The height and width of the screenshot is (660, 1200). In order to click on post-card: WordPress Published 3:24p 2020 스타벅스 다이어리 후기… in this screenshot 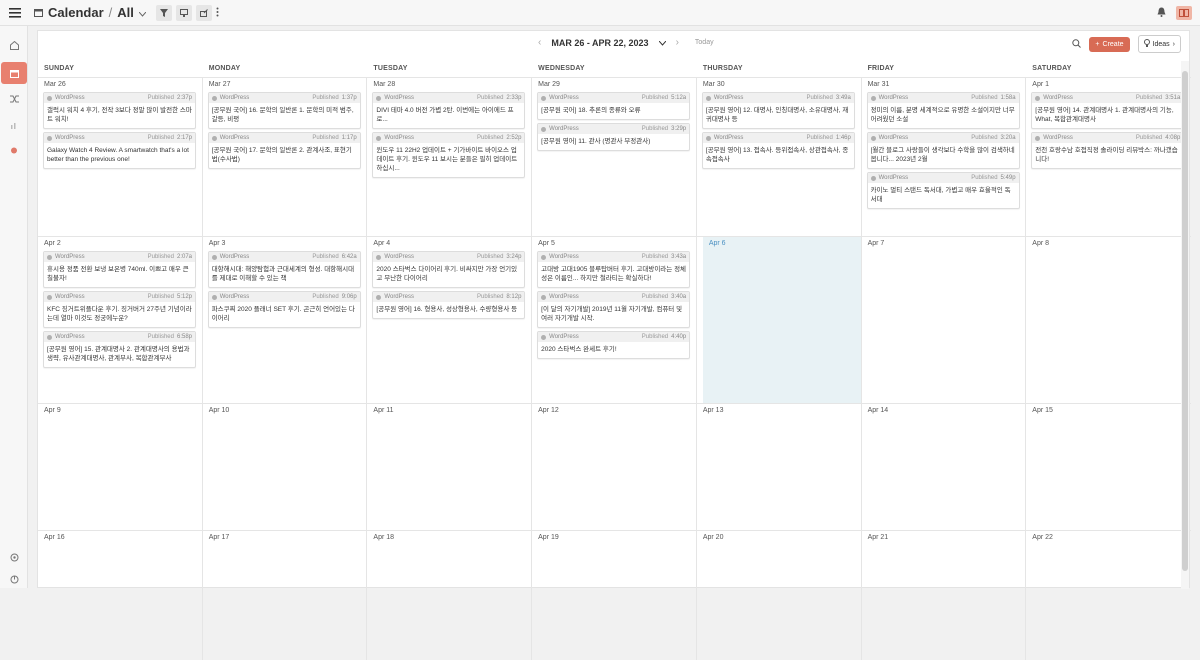, I will do `click(449, 269)`.